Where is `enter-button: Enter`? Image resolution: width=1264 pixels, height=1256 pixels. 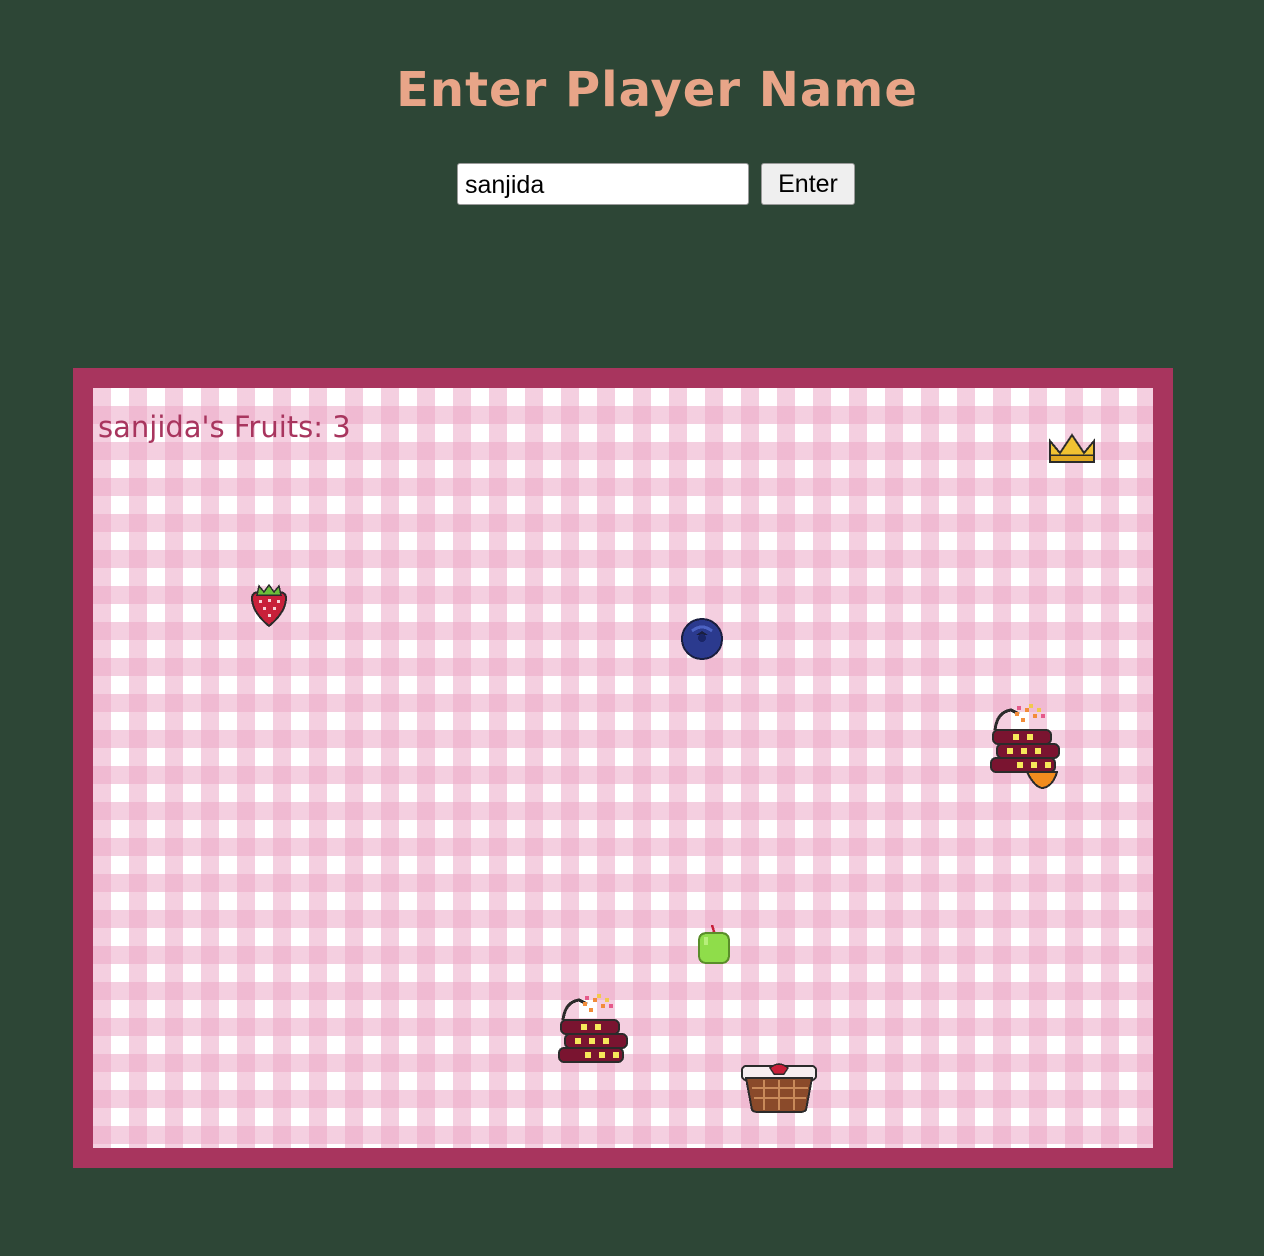
enter-button: Enter is located at coordinates (808, 184).